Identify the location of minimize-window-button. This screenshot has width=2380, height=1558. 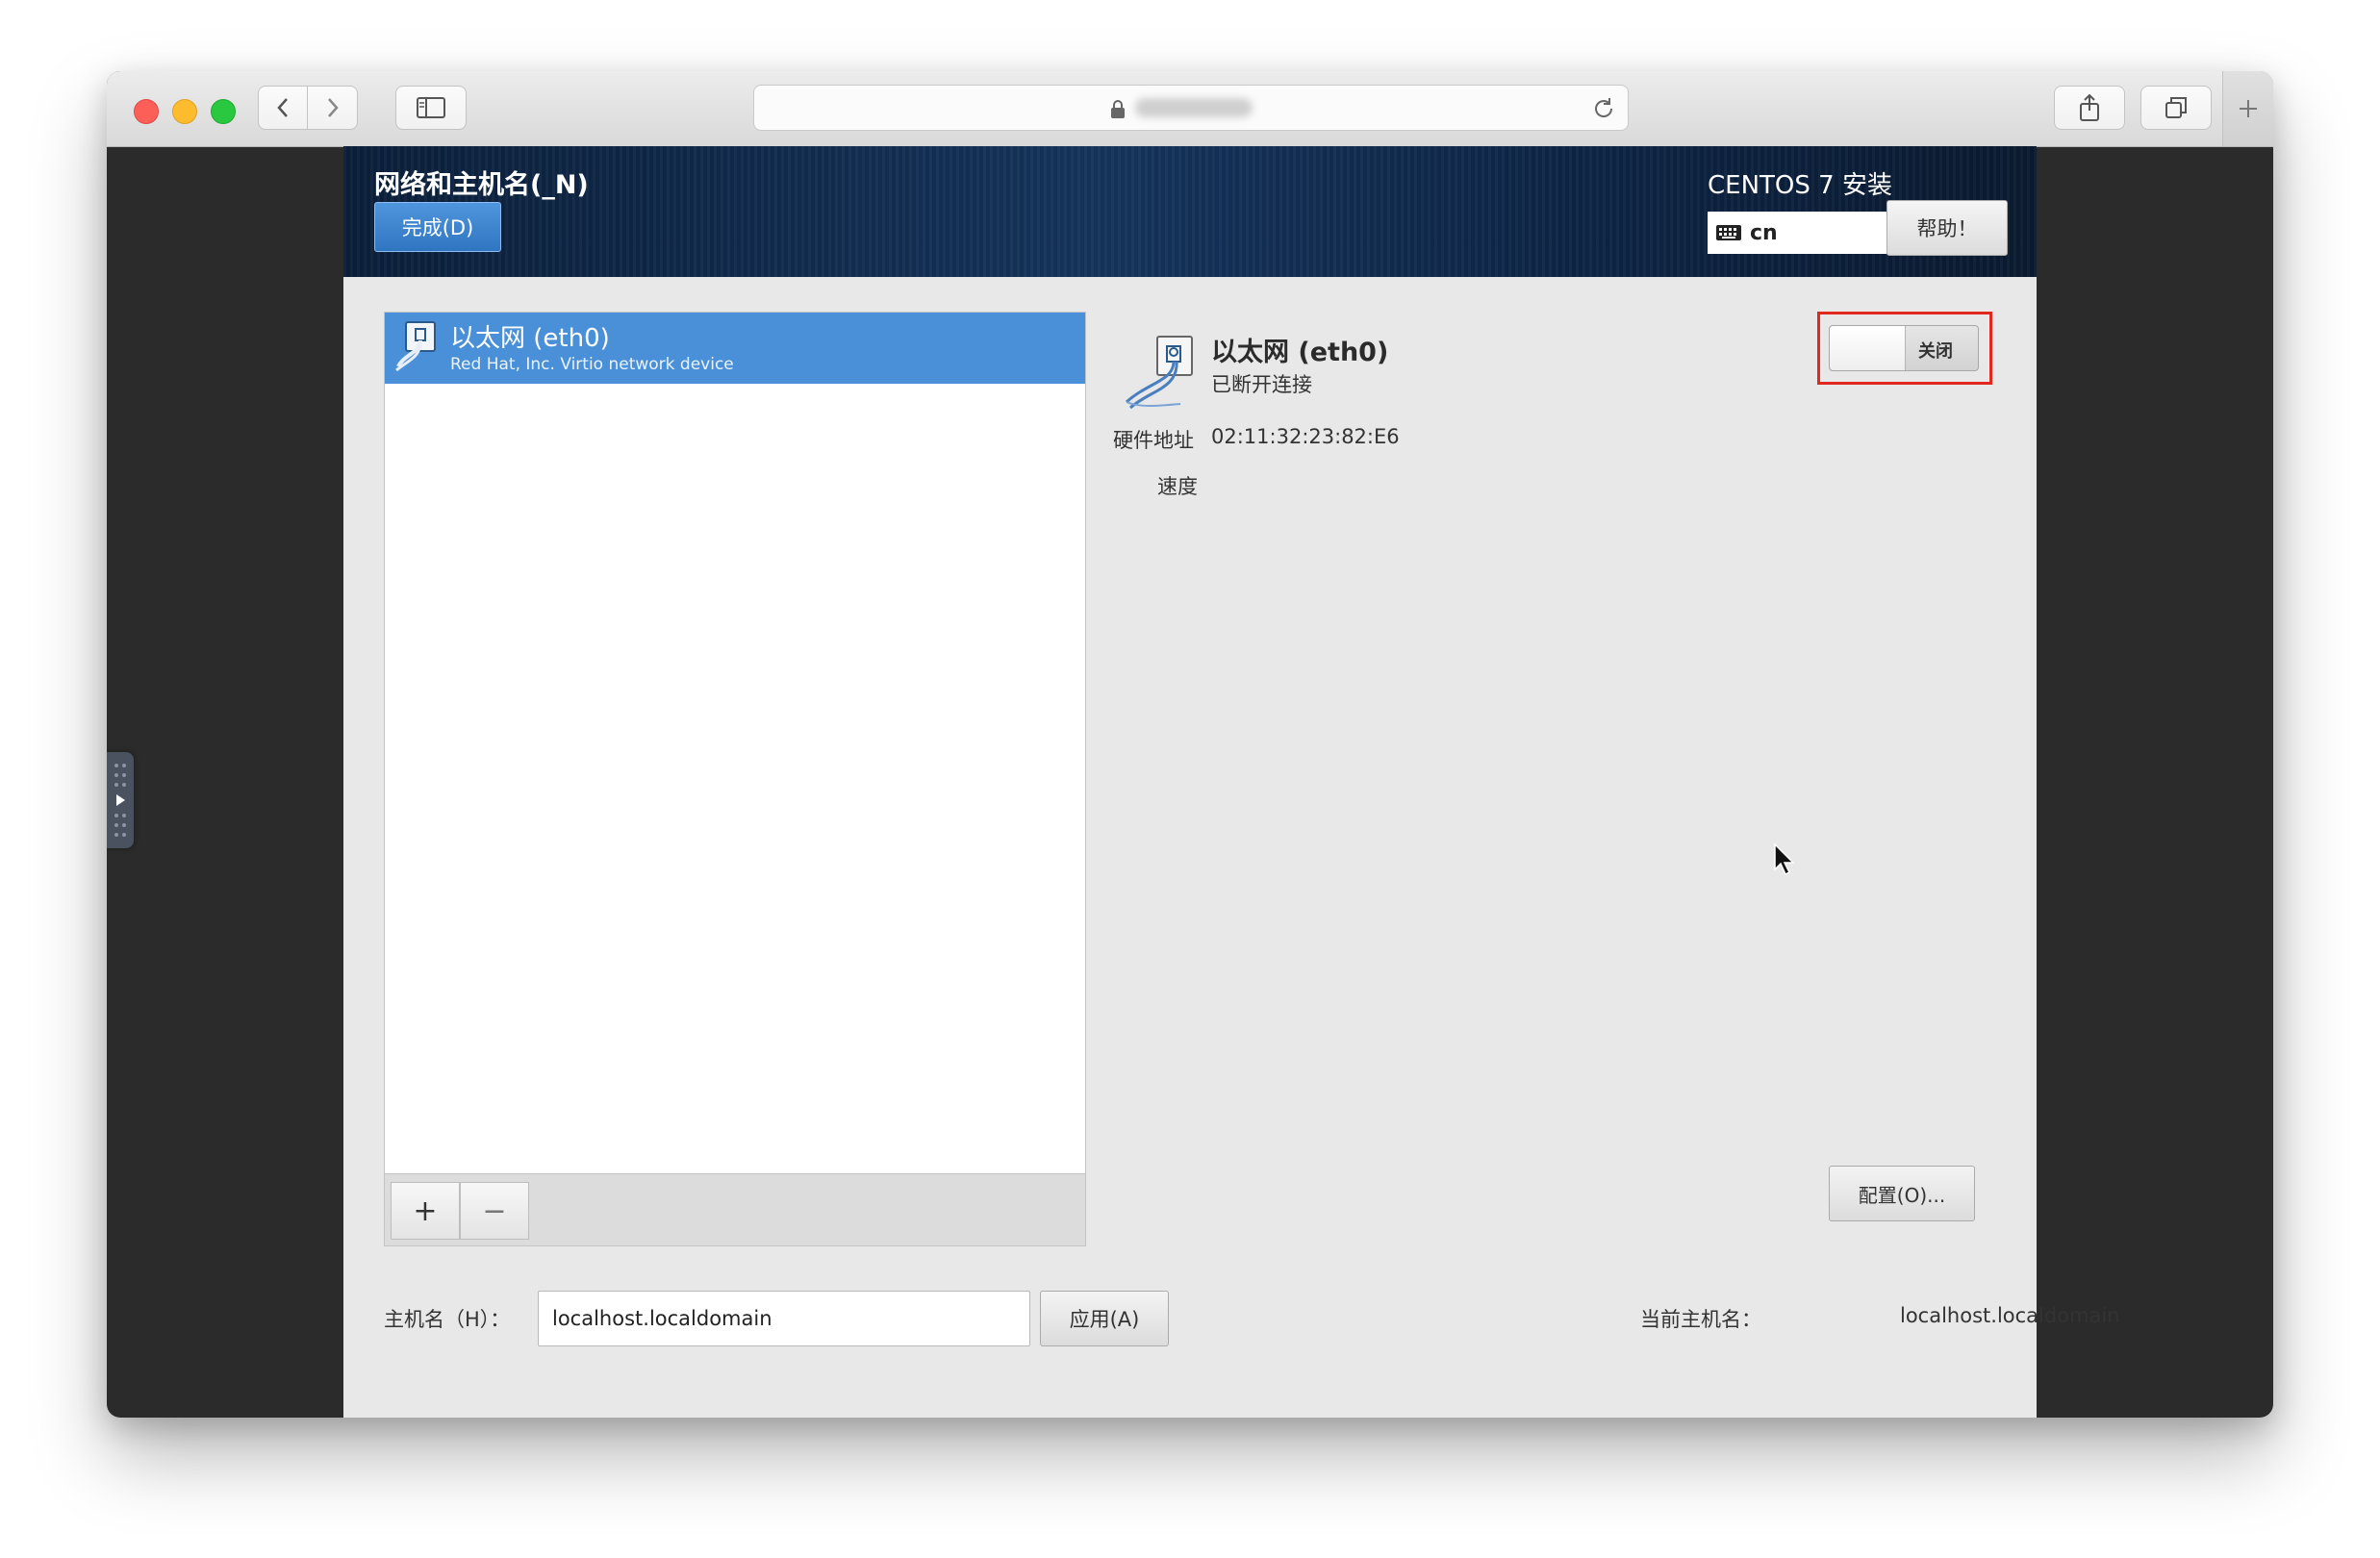
(185, 111).